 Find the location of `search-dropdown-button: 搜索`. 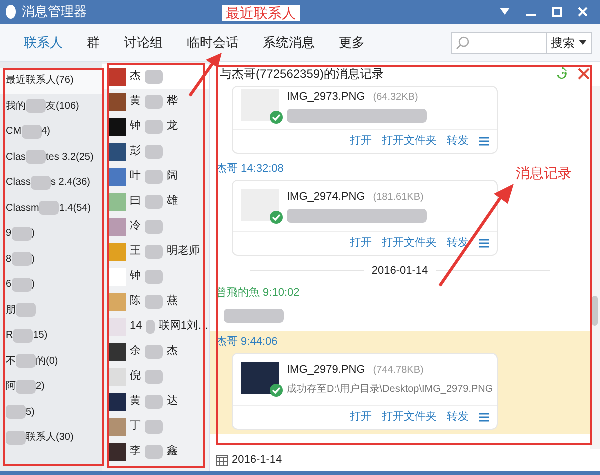

search-dropdown-button: 搜索 is located at coordinates (569, 43).